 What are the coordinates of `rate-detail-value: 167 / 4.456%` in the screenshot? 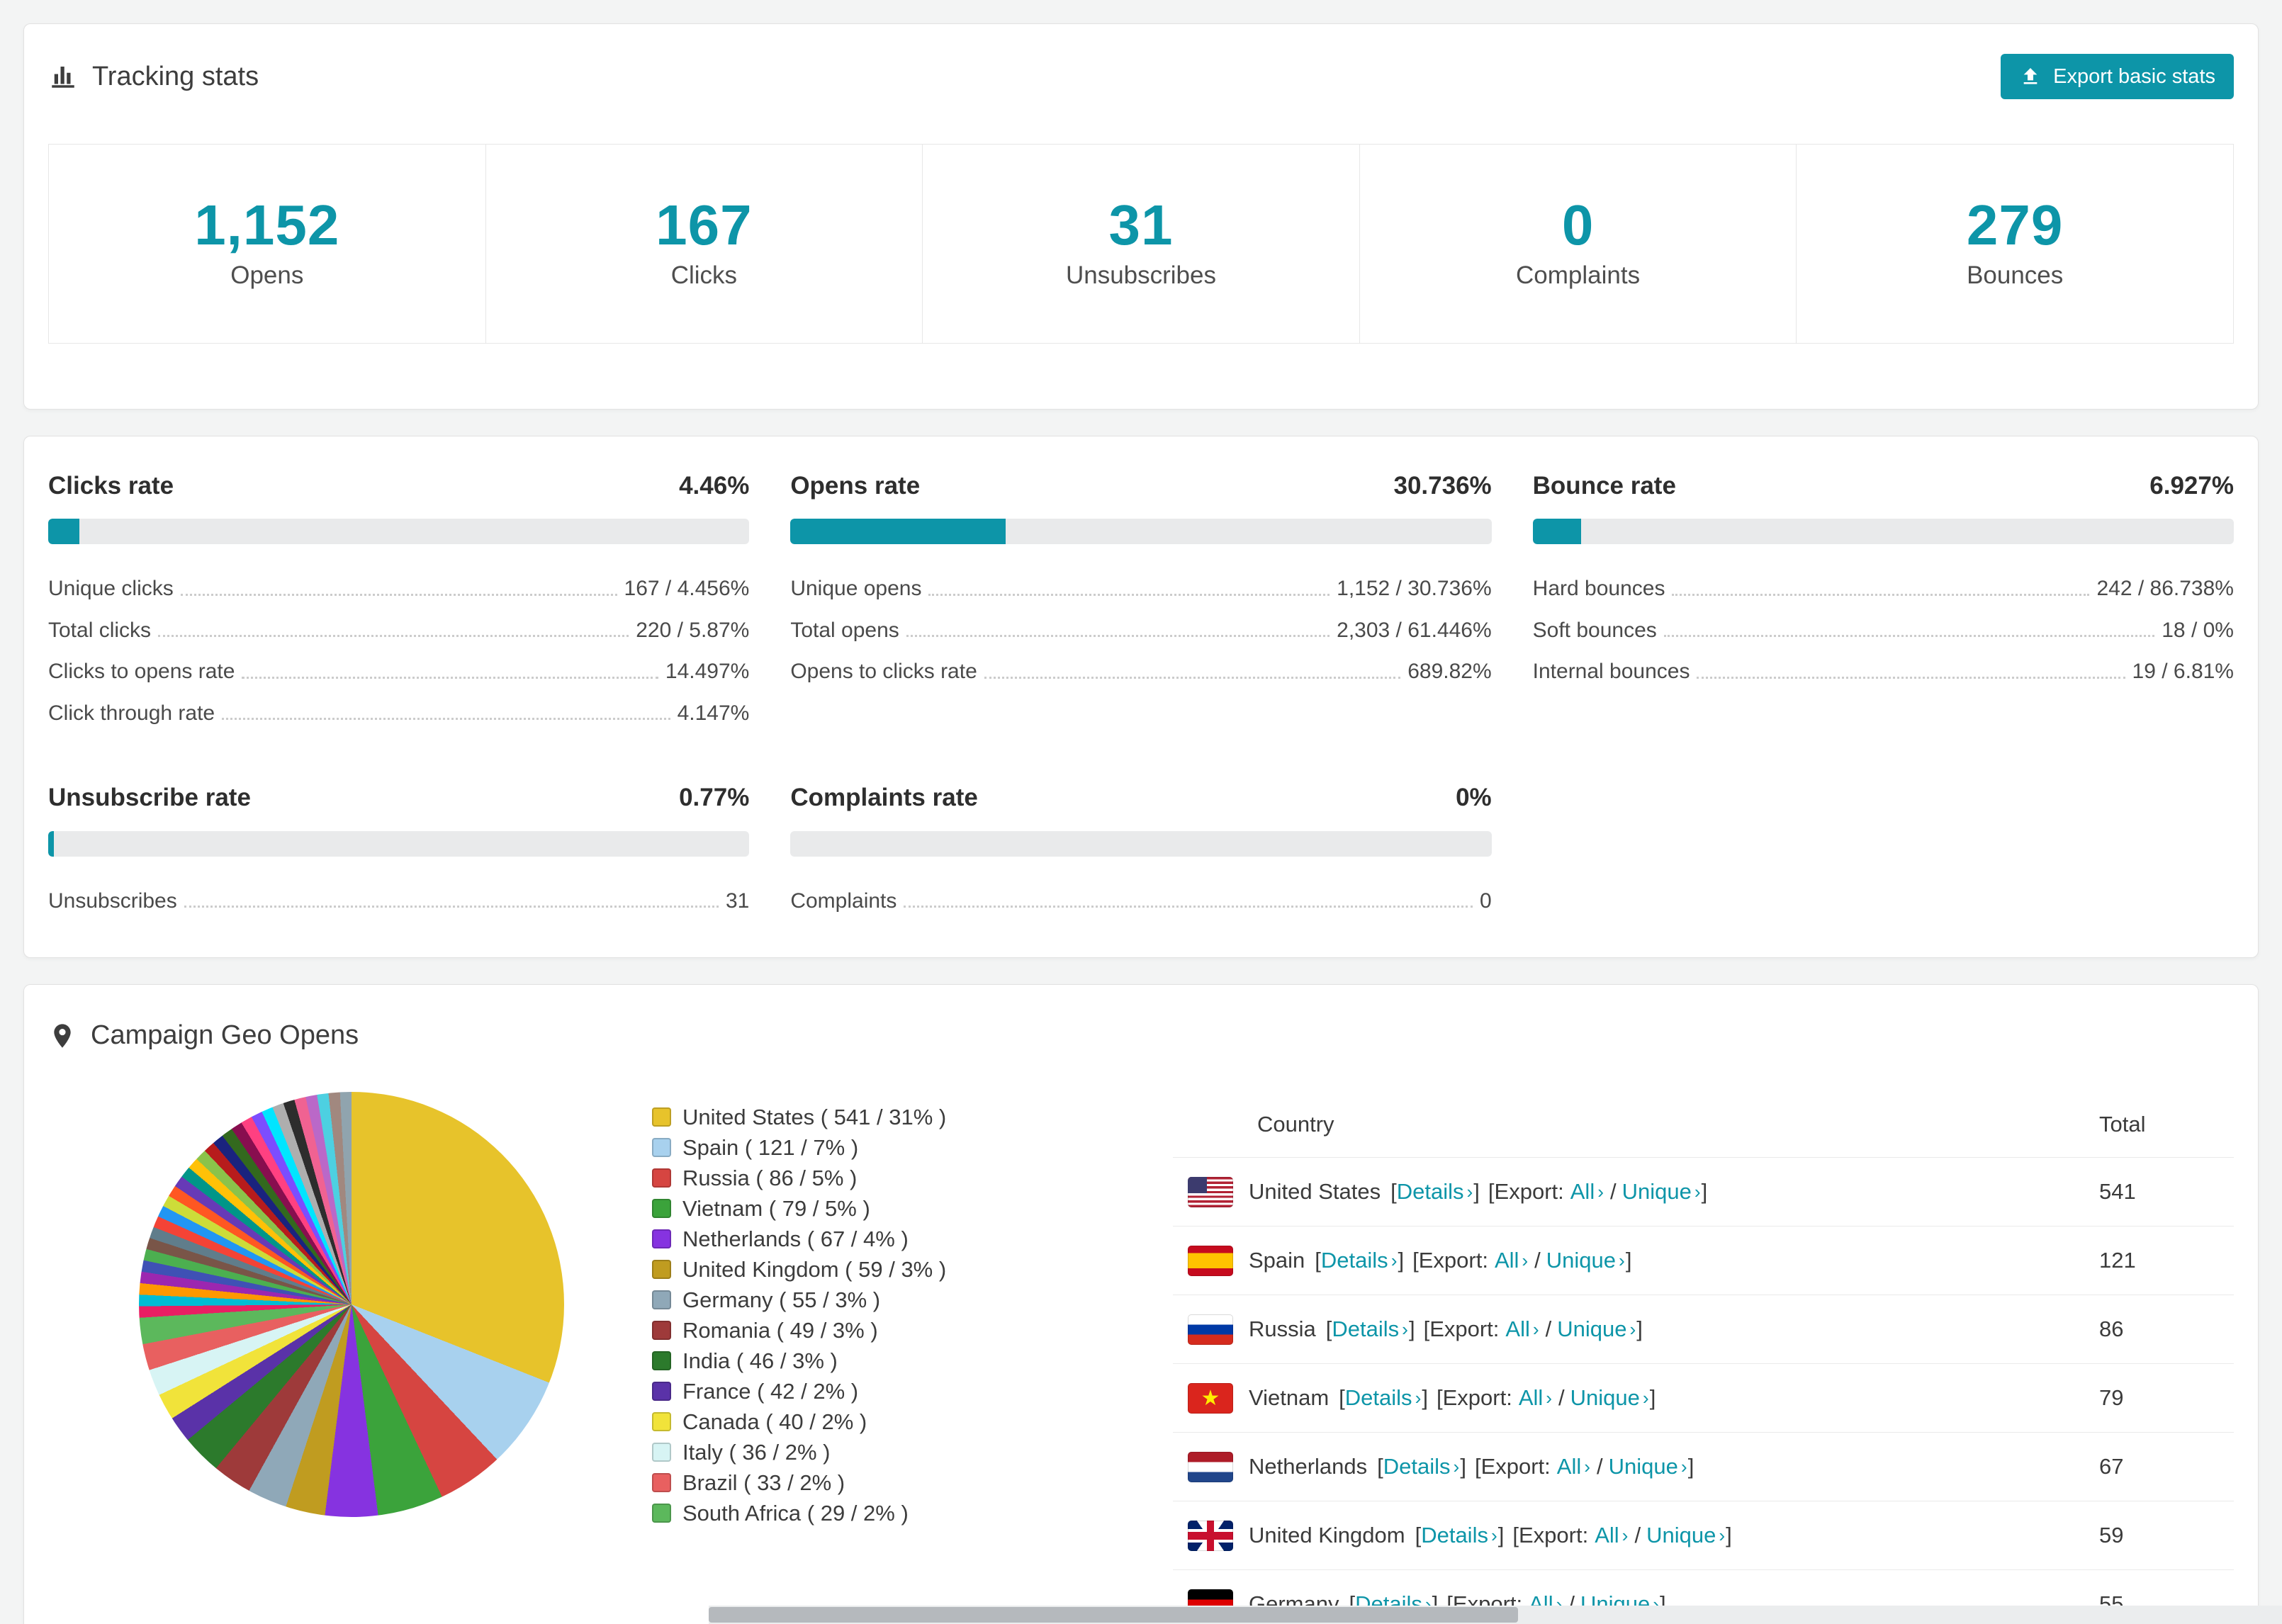 It's located at (687, 589).